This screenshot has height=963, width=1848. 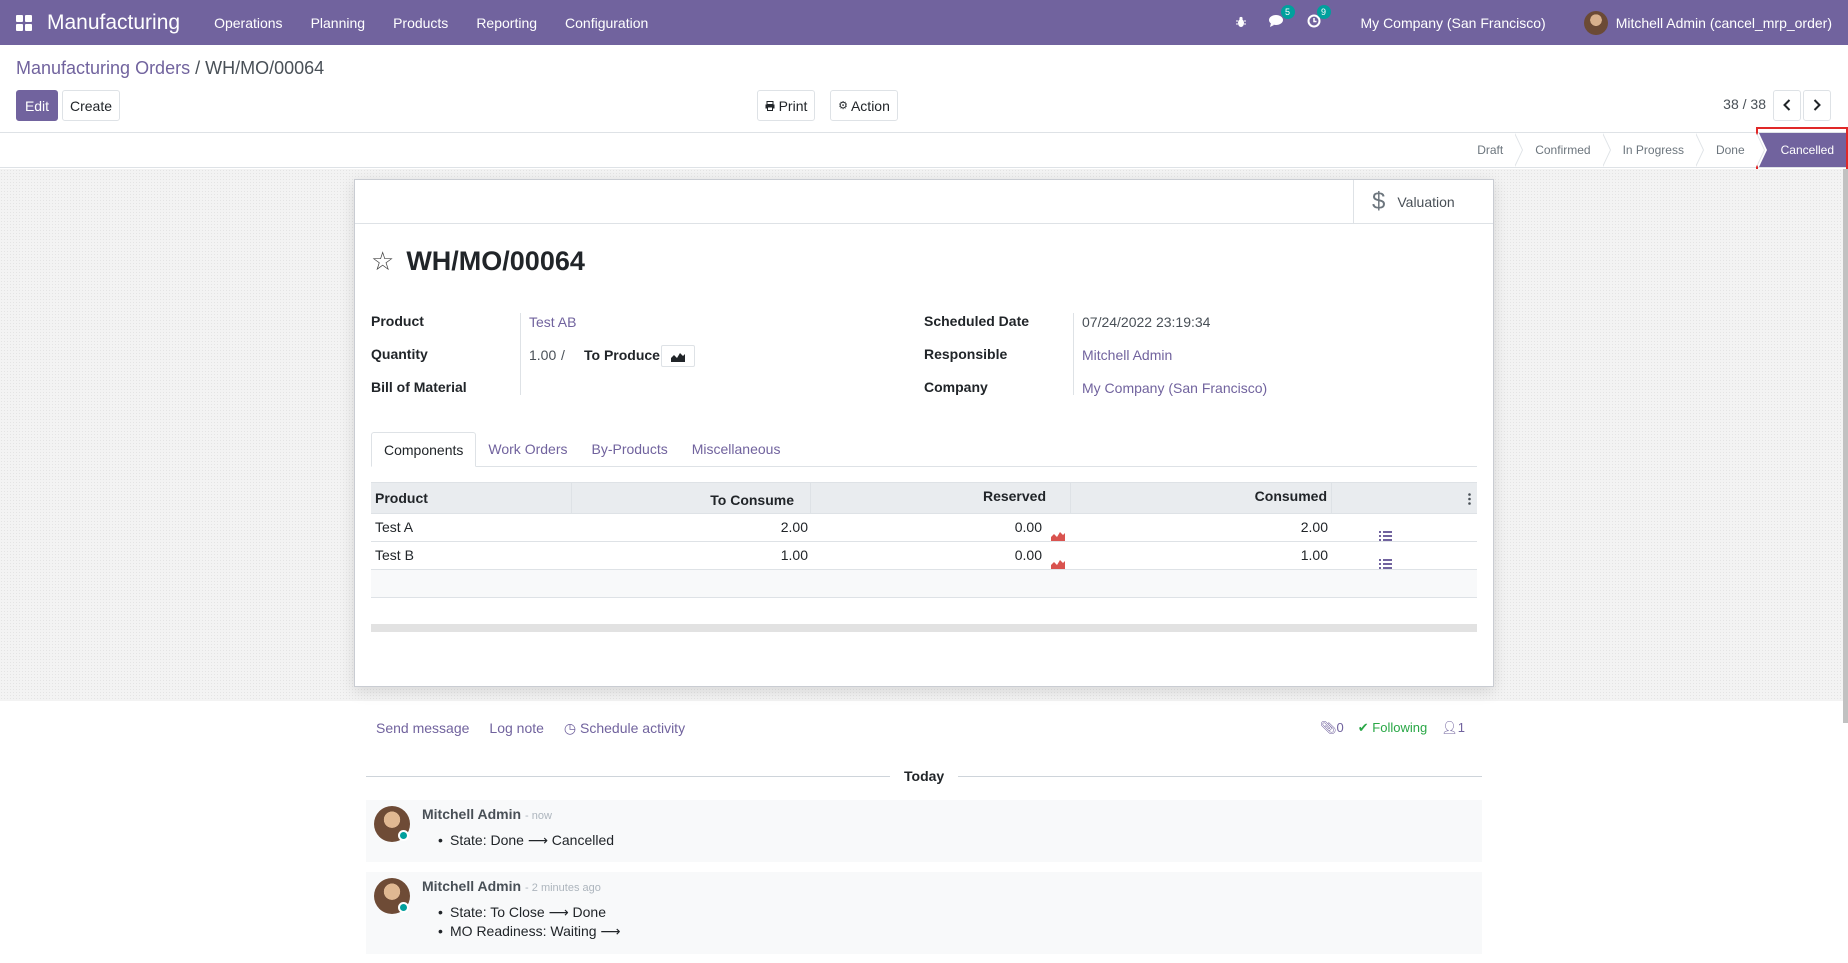 I want to click on row-consumed: 1.00, so click(x=1314, y=555).